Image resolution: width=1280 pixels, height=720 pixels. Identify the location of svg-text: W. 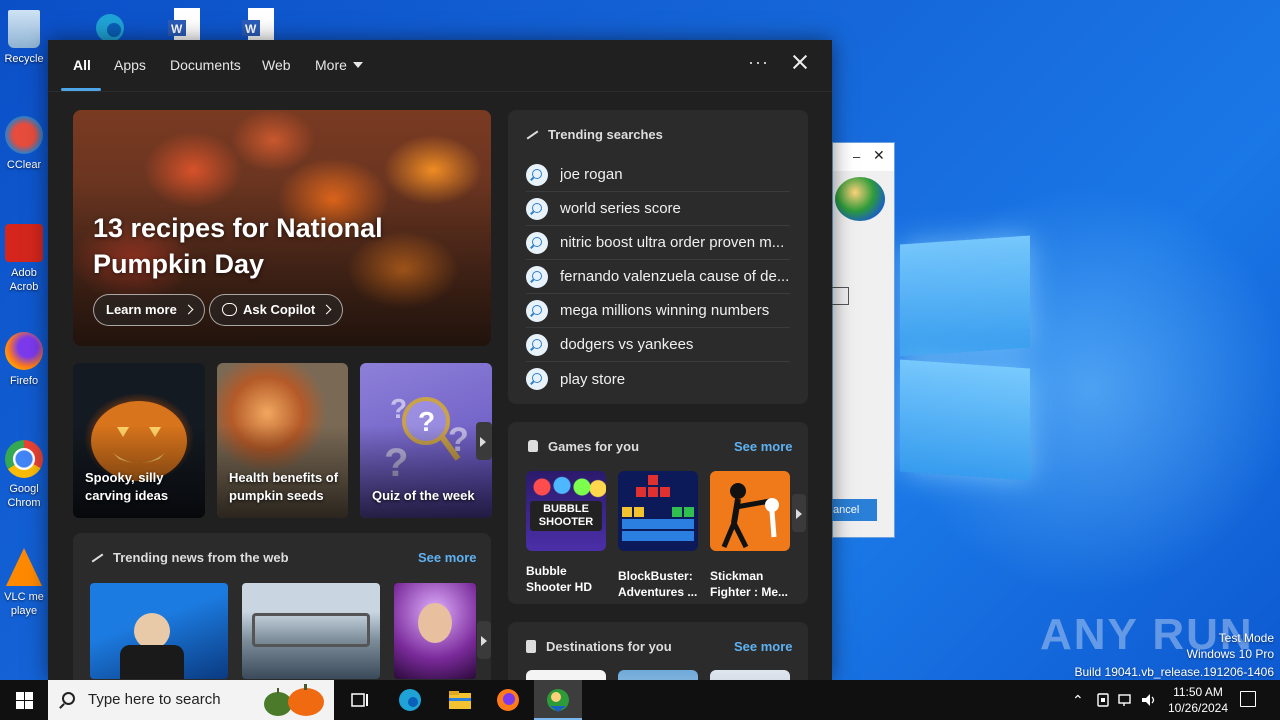
(251, 29).